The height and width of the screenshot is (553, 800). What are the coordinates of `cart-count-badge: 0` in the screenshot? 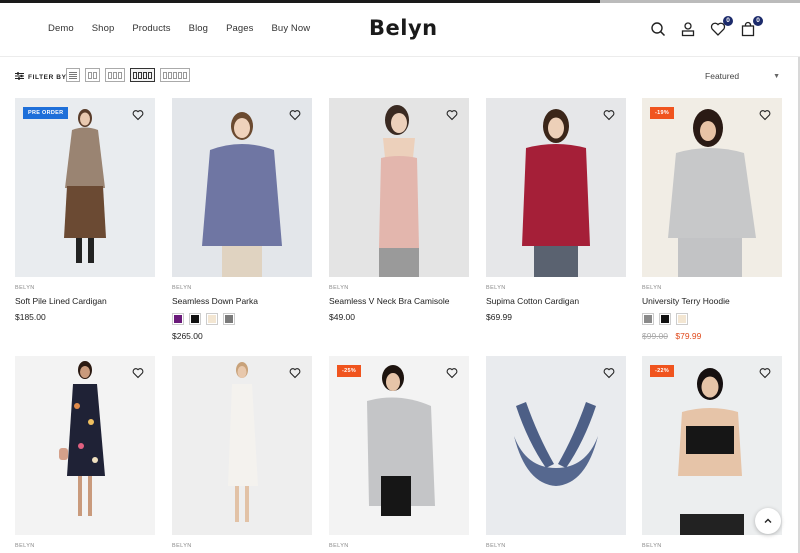 It's located at (758, 21).